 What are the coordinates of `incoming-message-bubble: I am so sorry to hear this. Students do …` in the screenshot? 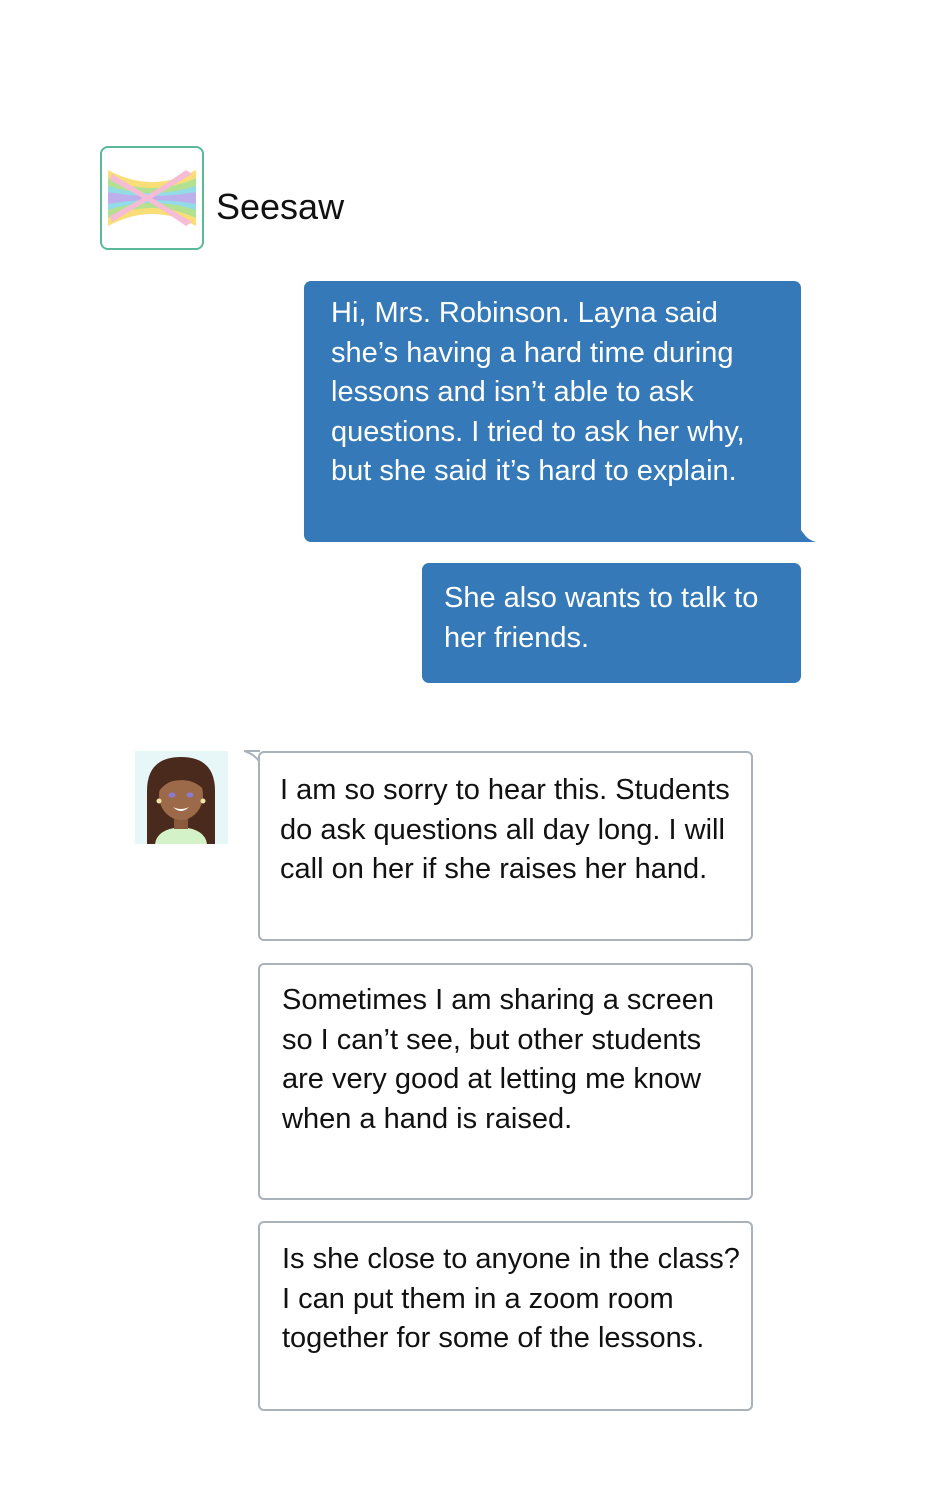 It's located at (505, 846).